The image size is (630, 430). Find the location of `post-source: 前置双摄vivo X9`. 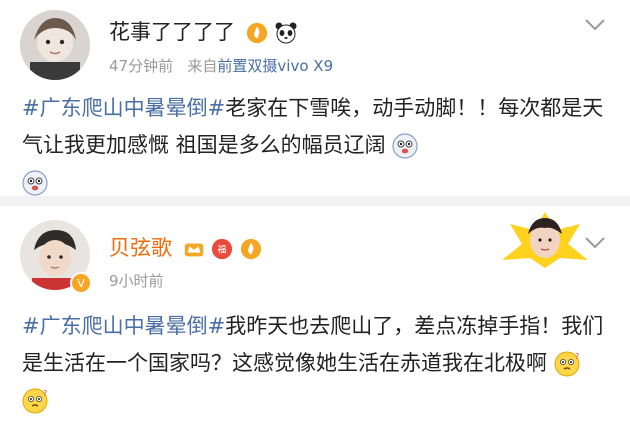

post-source: 前置双摄vivo X9 is located at coordinates (275, 66).